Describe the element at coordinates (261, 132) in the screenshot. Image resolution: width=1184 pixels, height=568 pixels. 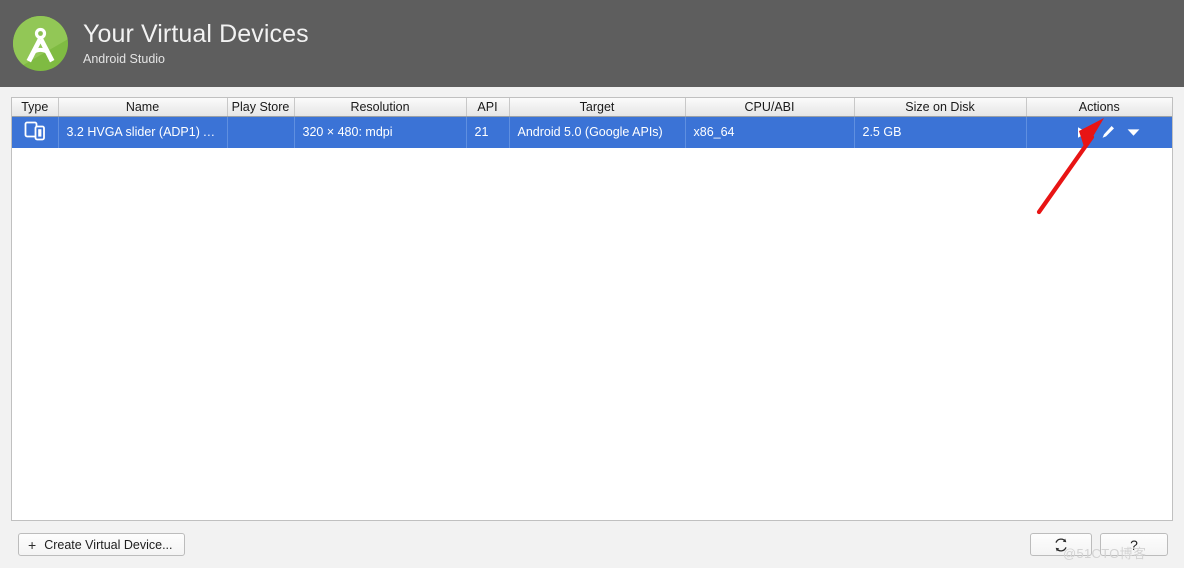
I see `cell-play-store` at that location.